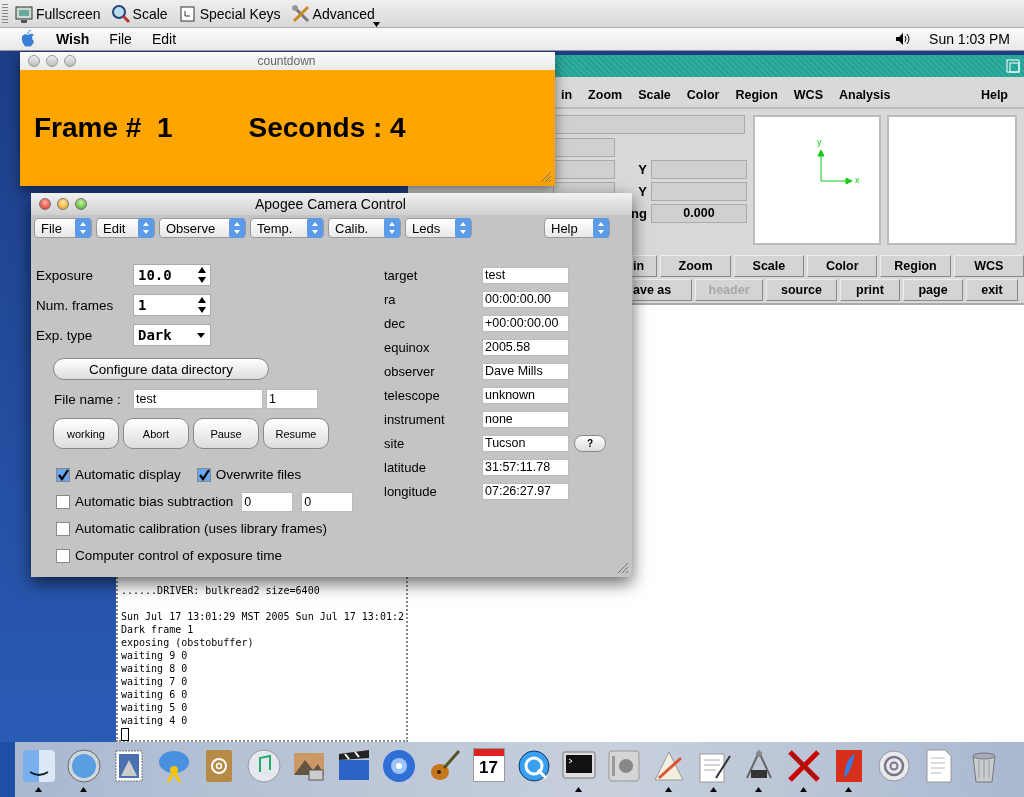 This screenshot has width=1024, height=797. Describe the element at coordinates (992, 290) in the screenshot. I see `command-button: exit` at that location.